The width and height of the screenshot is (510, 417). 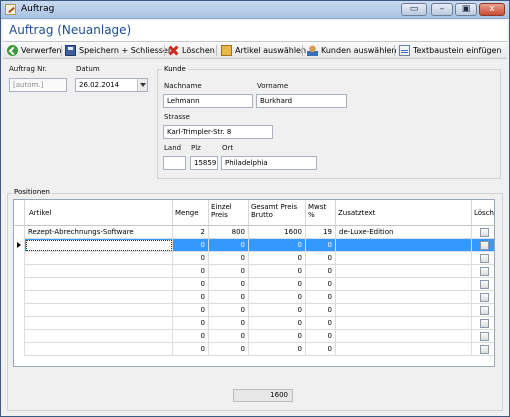 What do you see at coordinates (442, 9) in the screenshot?
I see `minimize-button: –` at bounding box center [442, 9].